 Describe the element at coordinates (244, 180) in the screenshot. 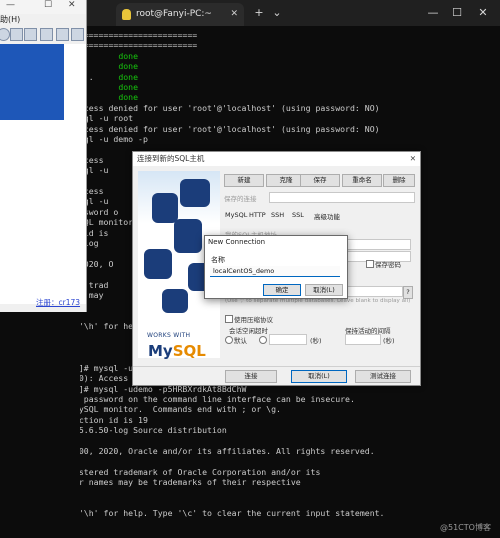

I see `new-button: 新建` at that location.